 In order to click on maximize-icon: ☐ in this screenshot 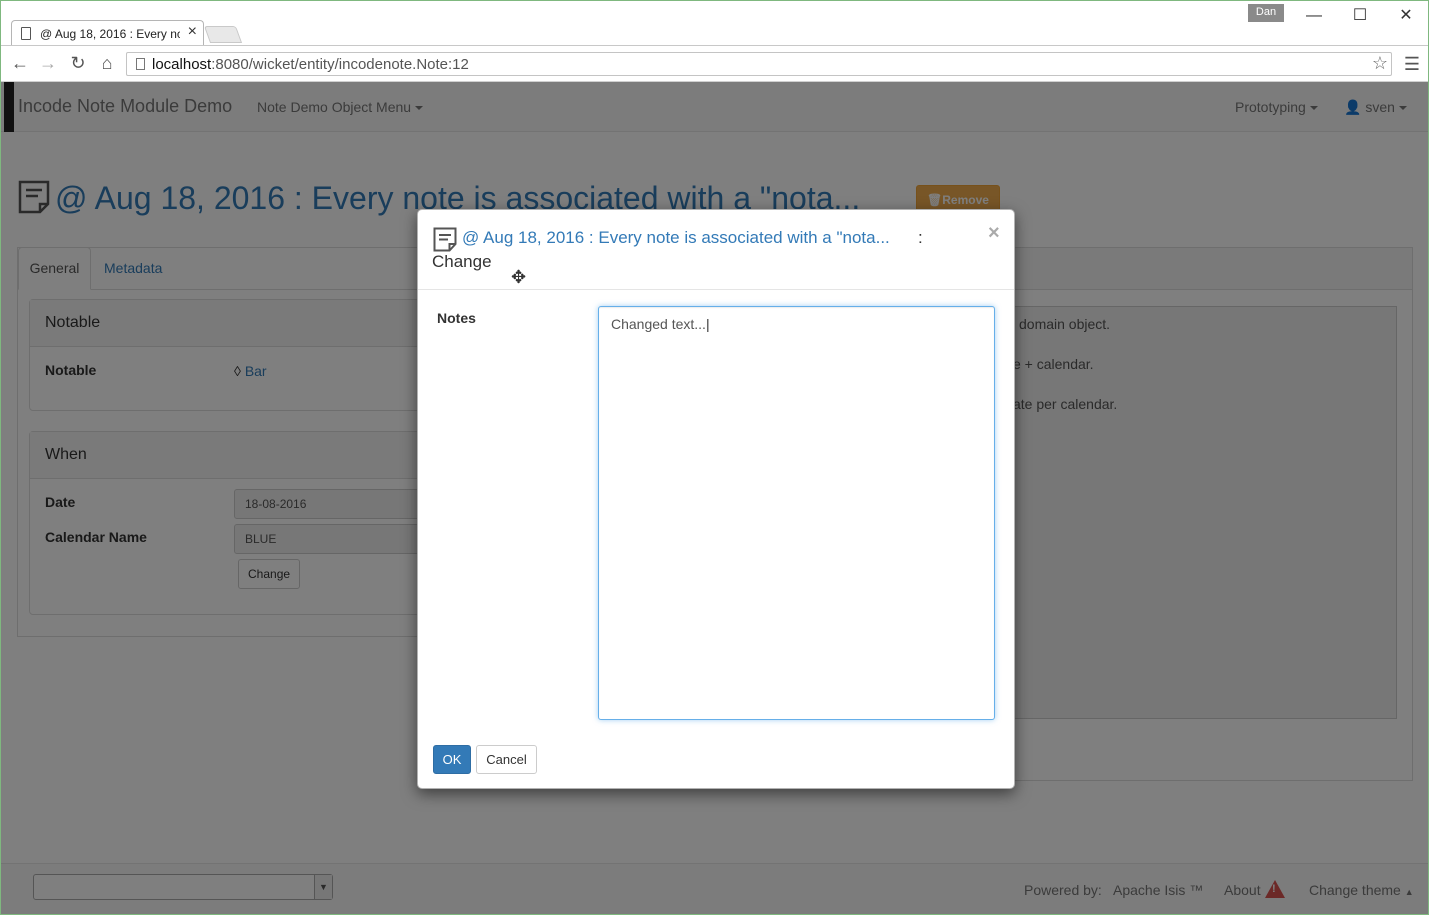, I will do `click(1360, 16)`.